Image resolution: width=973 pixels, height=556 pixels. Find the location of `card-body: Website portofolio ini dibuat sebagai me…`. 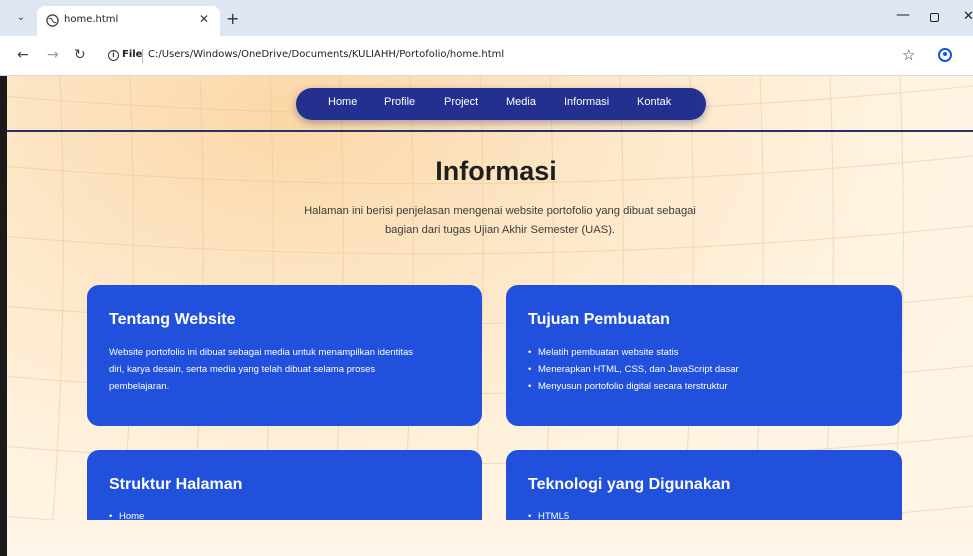

card-body: Website portofolio ini dibuat sebagai me… is located at coordinates (289, 369).